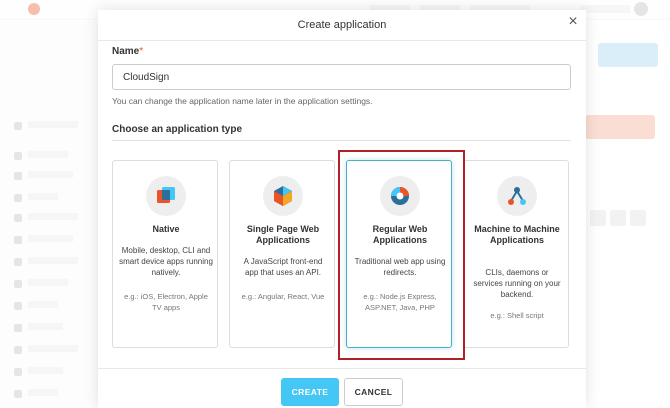  What do you see at coordinates (177, 129) in the screenshot?
I see `application-type-heading: Choose an application type` at bounding box center [177, 129].